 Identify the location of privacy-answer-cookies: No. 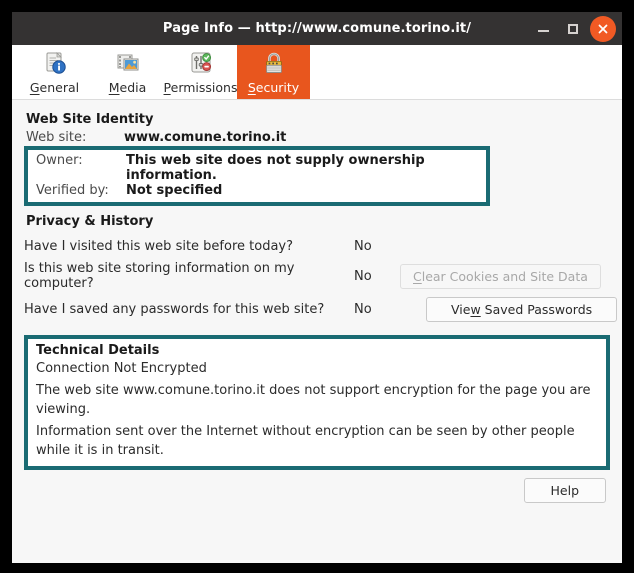
(363, 276).